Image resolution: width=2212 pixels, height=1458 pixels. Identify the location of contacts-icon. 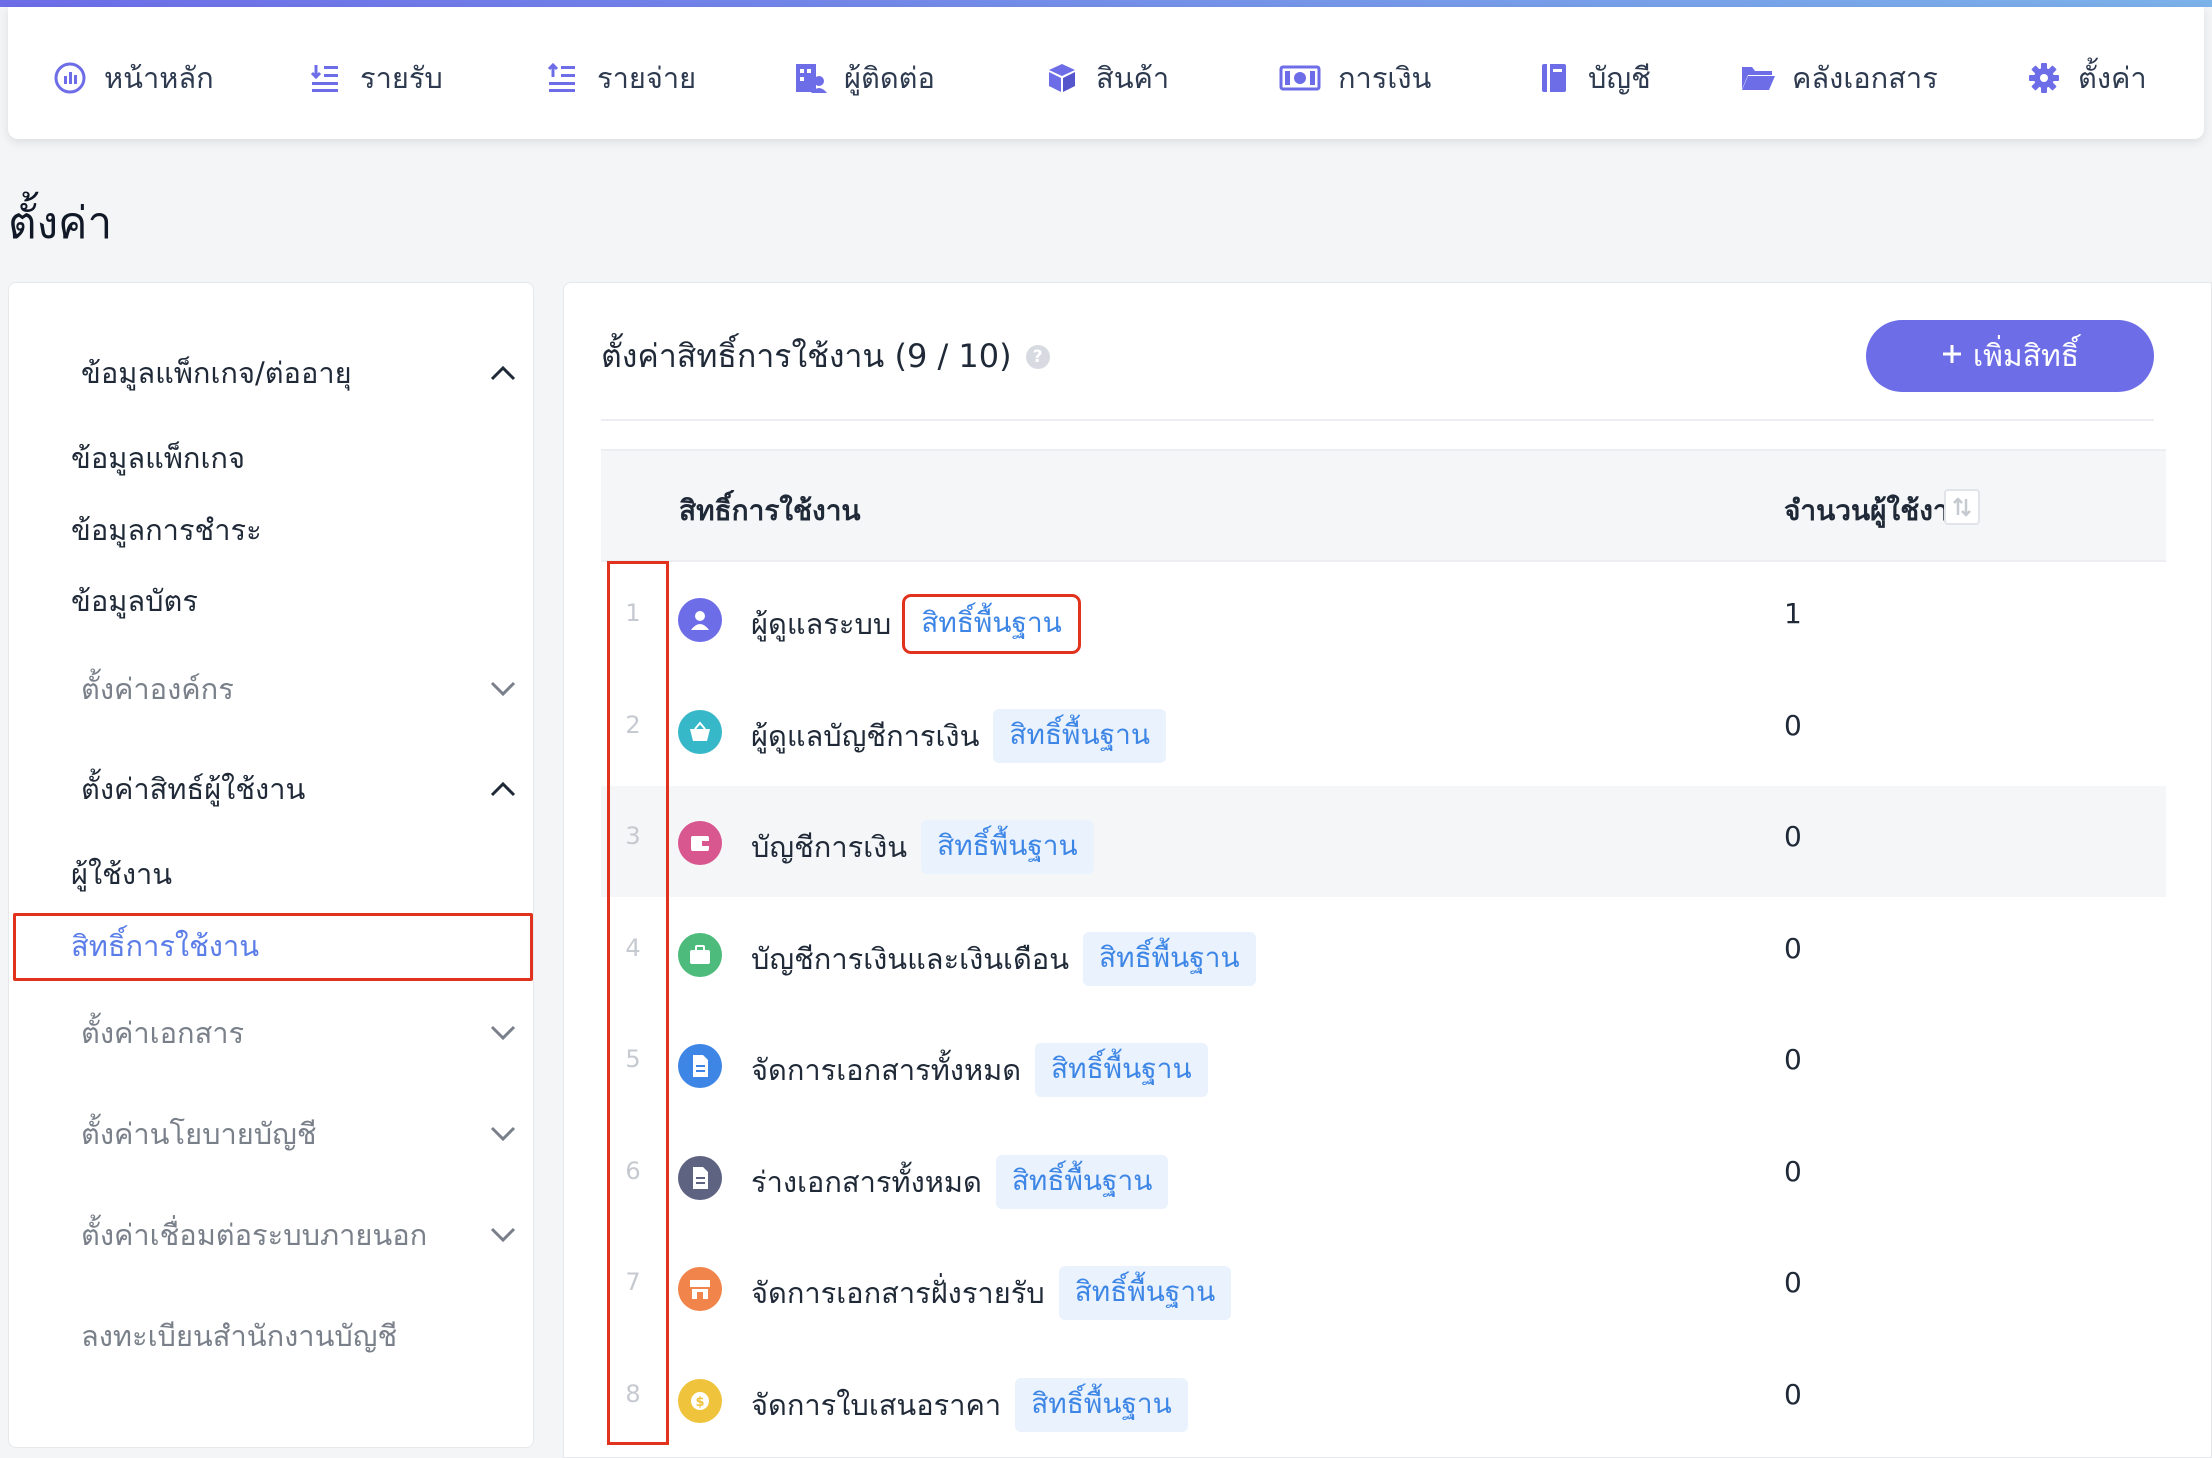
(810, 78).